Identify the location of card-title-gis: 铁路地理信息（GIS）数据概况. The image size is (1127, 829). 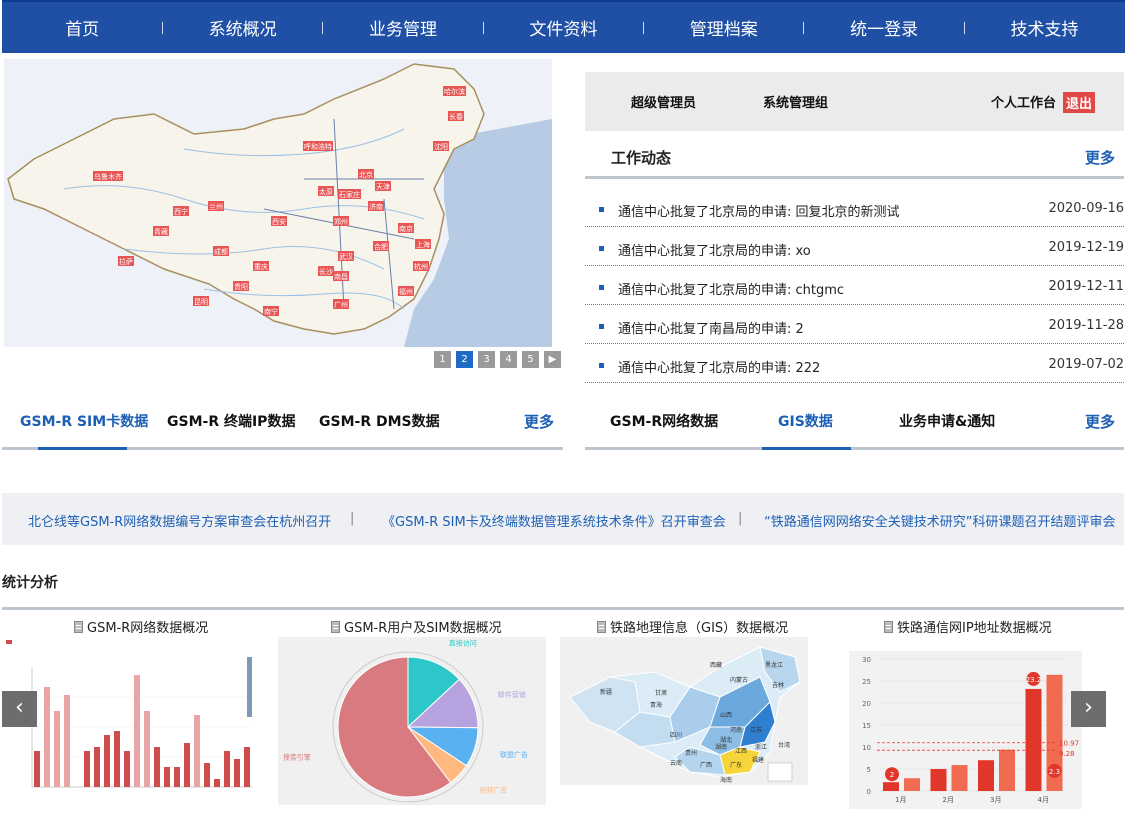
(692, 626).